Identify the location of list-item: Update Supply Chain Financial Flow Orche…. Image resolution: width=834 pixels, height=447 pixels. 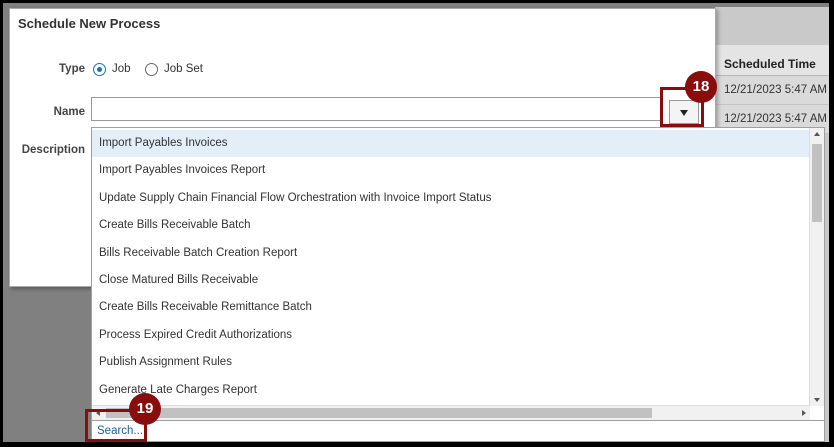
(451, 198).